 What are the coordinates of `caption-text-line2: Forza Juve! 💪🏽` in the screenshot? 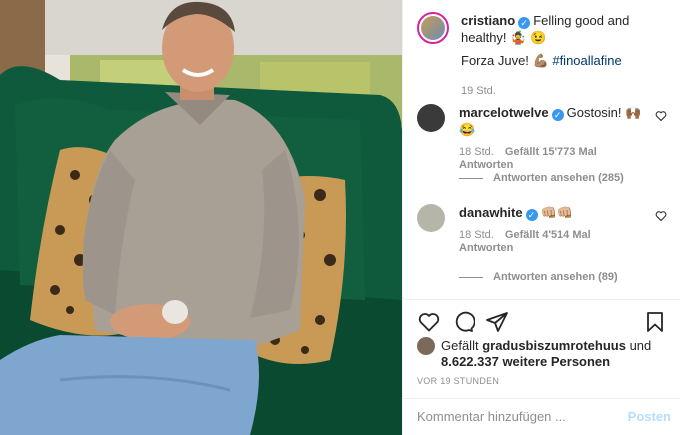 It's located at (505, 60).